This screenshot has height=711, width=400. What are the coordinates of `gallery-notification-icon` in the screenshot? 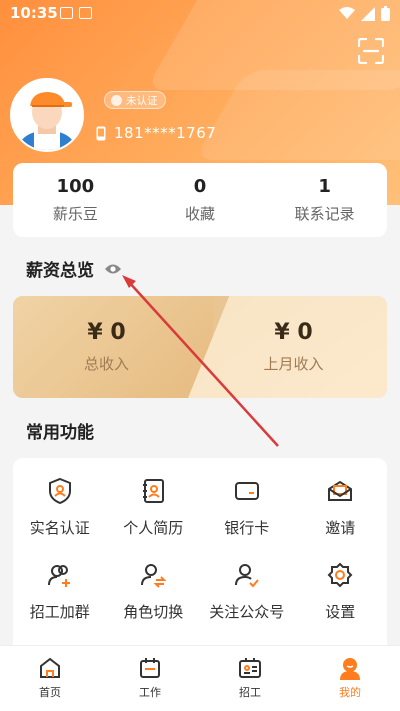 It's located at (66, 13).